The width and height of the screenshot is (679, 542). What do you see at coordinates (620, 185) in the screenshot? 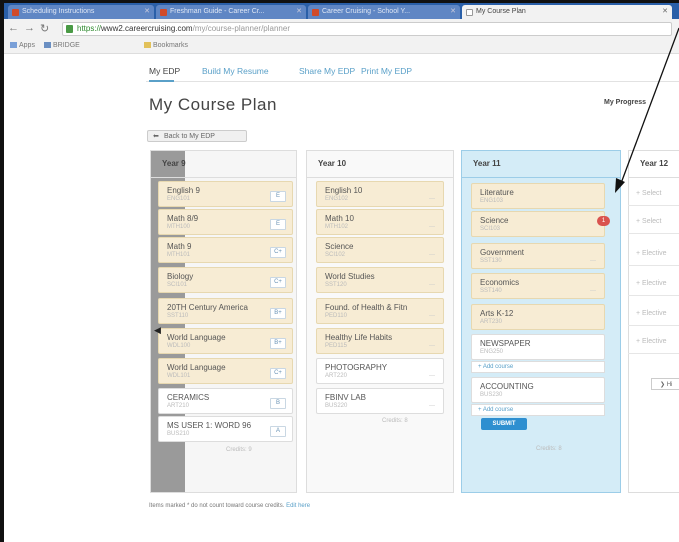
I see `annotation-arrow-head-icon` at bounding box center [620, 185].